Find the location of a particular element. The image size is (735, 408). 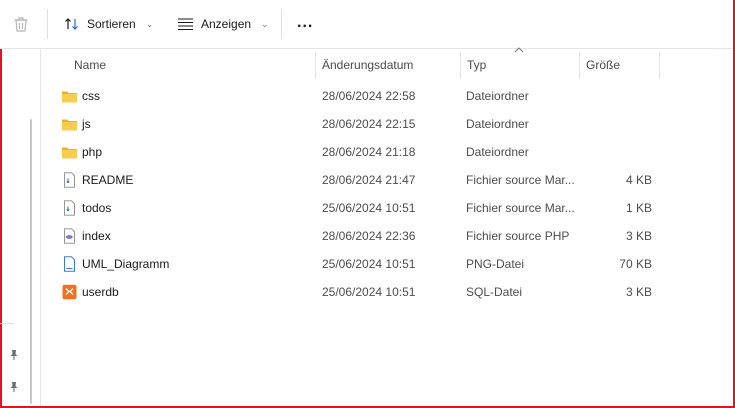

navigation-pane is located at coordinates (20, 227).